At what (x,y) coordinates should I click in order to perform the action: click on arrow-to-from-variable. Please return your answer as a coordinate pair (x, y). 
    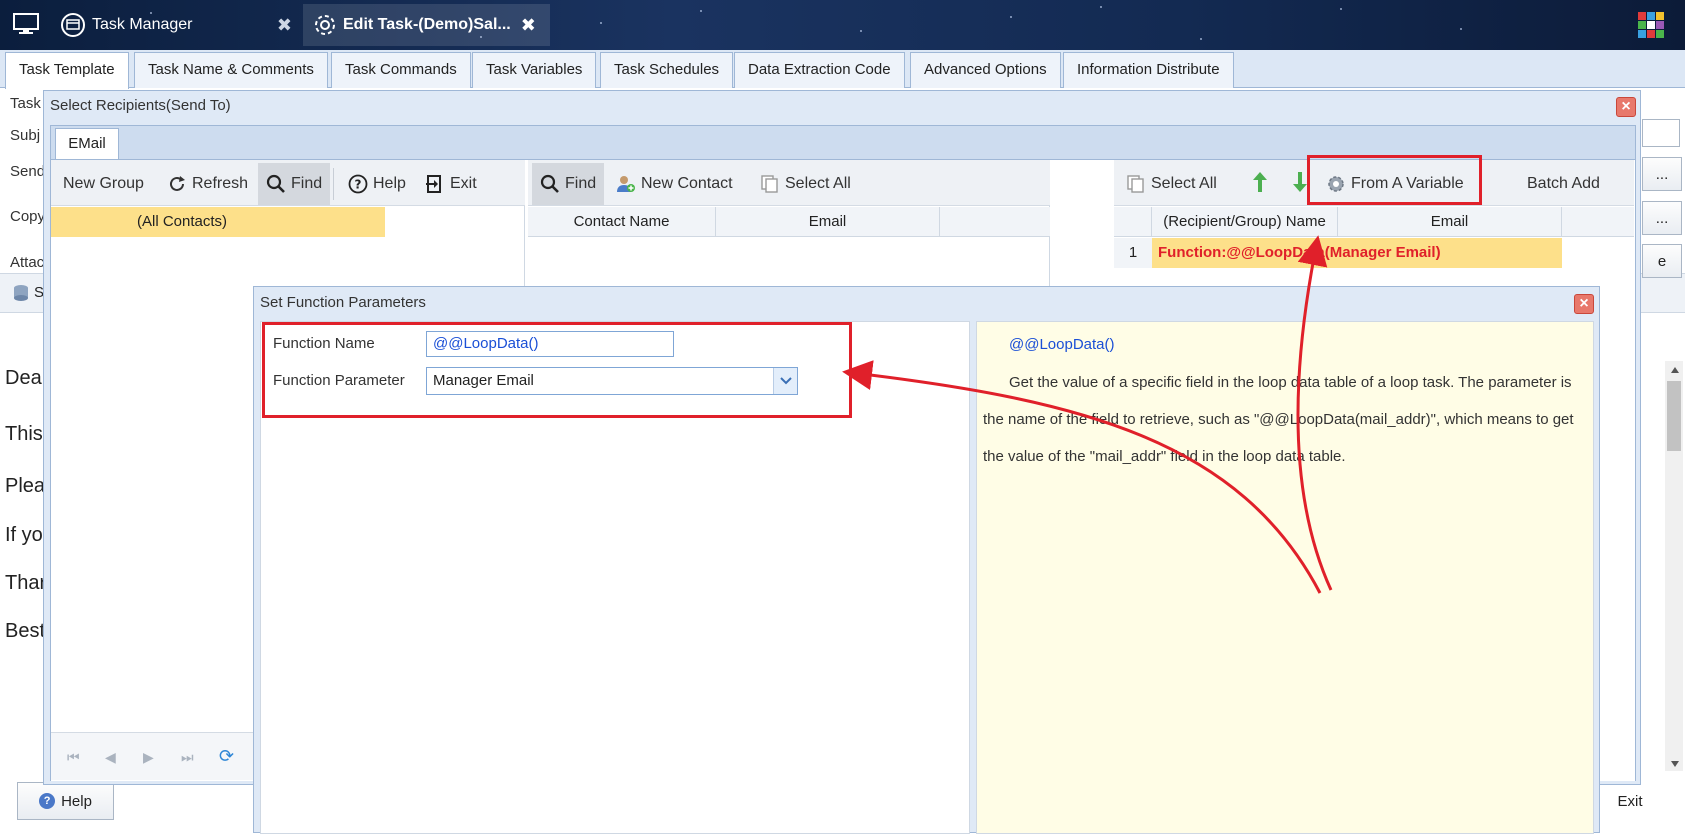
    Looking at the image, I should click on (1314, 413).